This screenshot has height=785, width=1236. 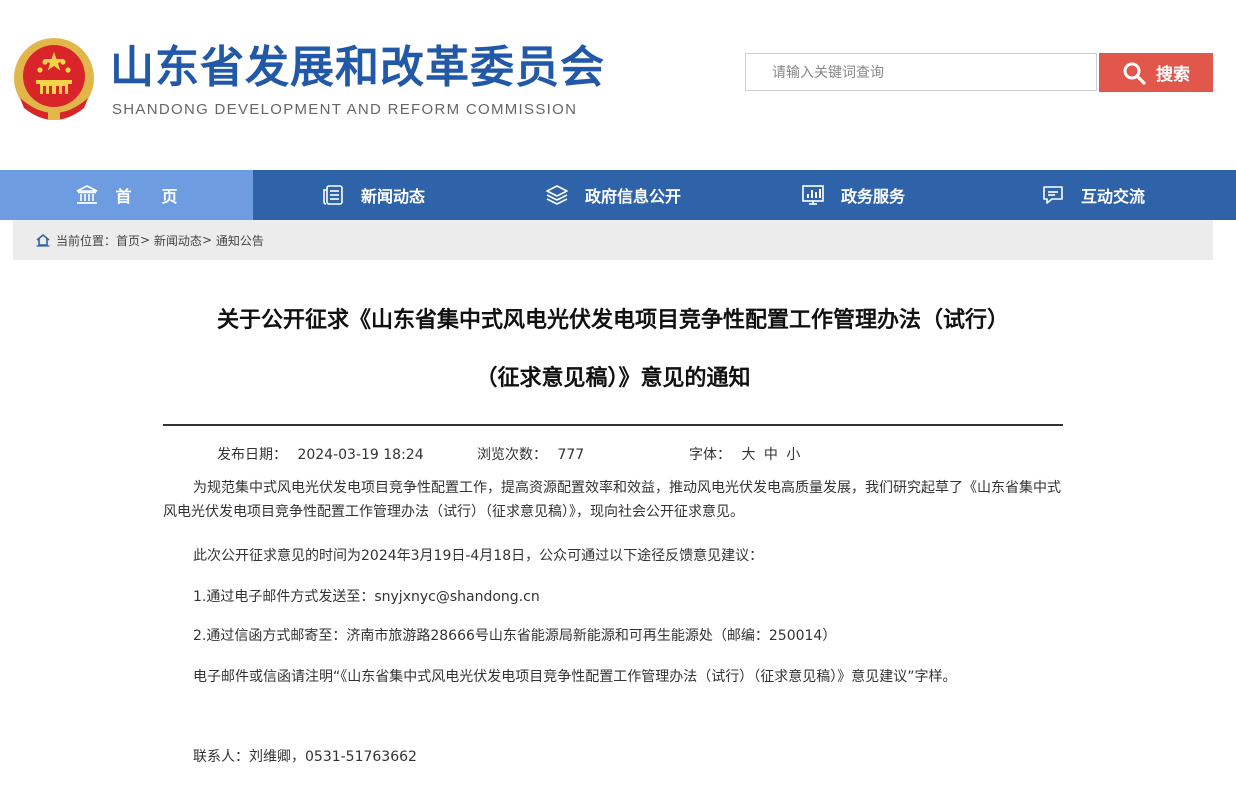 I want to click on article-title-line1: 关于公开征求《山东省集中式风电光伏发电项目竞争性配置工作管理办法（试行）, so click(x=612, y=320).